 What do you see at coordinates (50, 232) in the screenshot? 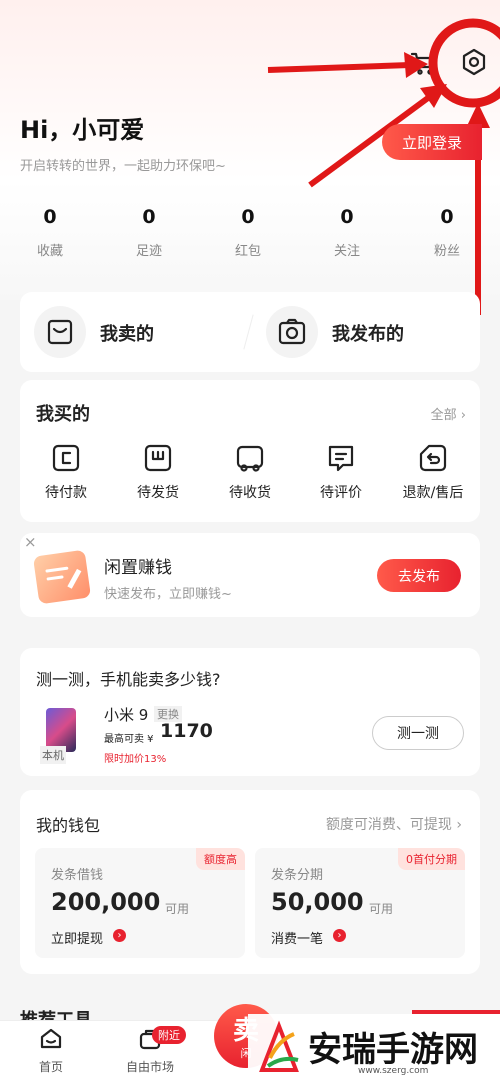
I see `stat-favorites: 0 收藏` at bounding box center [50, 232].